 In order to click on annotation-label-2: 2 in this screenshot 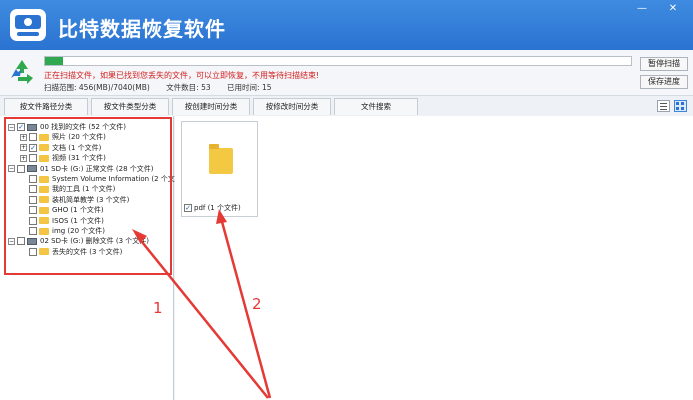, I will do `click(257, 304)`.